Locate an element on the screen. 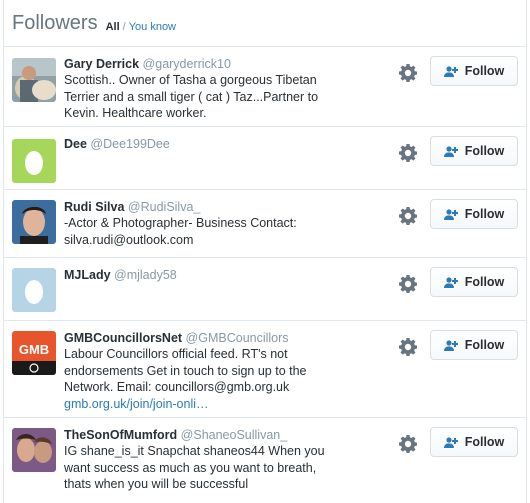 The width and height of the screenshot is (530, 503). follower-row-mjlady: MJLady @mjlady58 Follow is located at coordinates (265, 289).